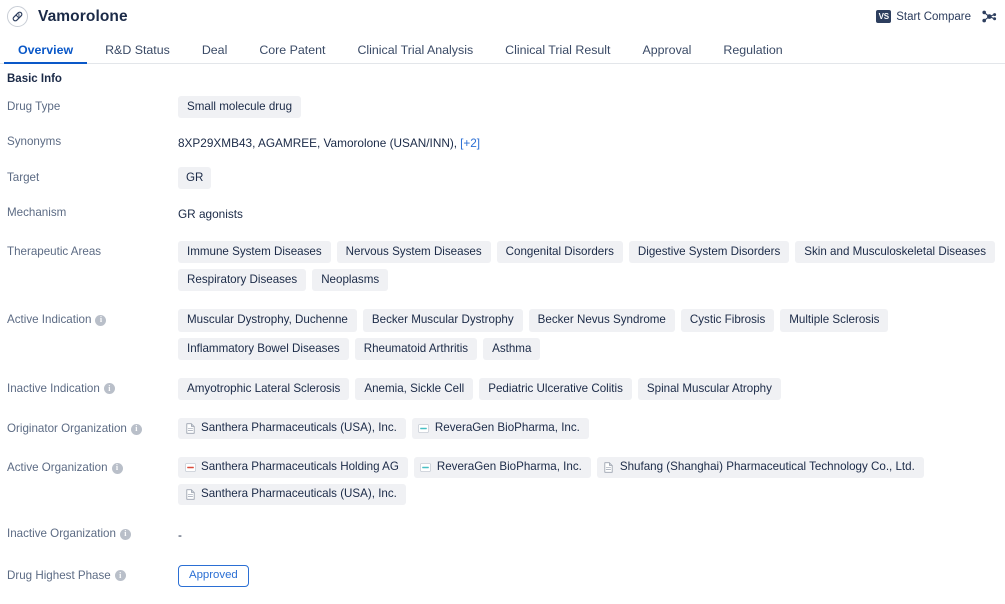 The image size is (1005, 604). Describe the element at coordinates (502, 212) in the screenshot. I see `field-row-mechanism: Mechanism GR agonists` at that location.